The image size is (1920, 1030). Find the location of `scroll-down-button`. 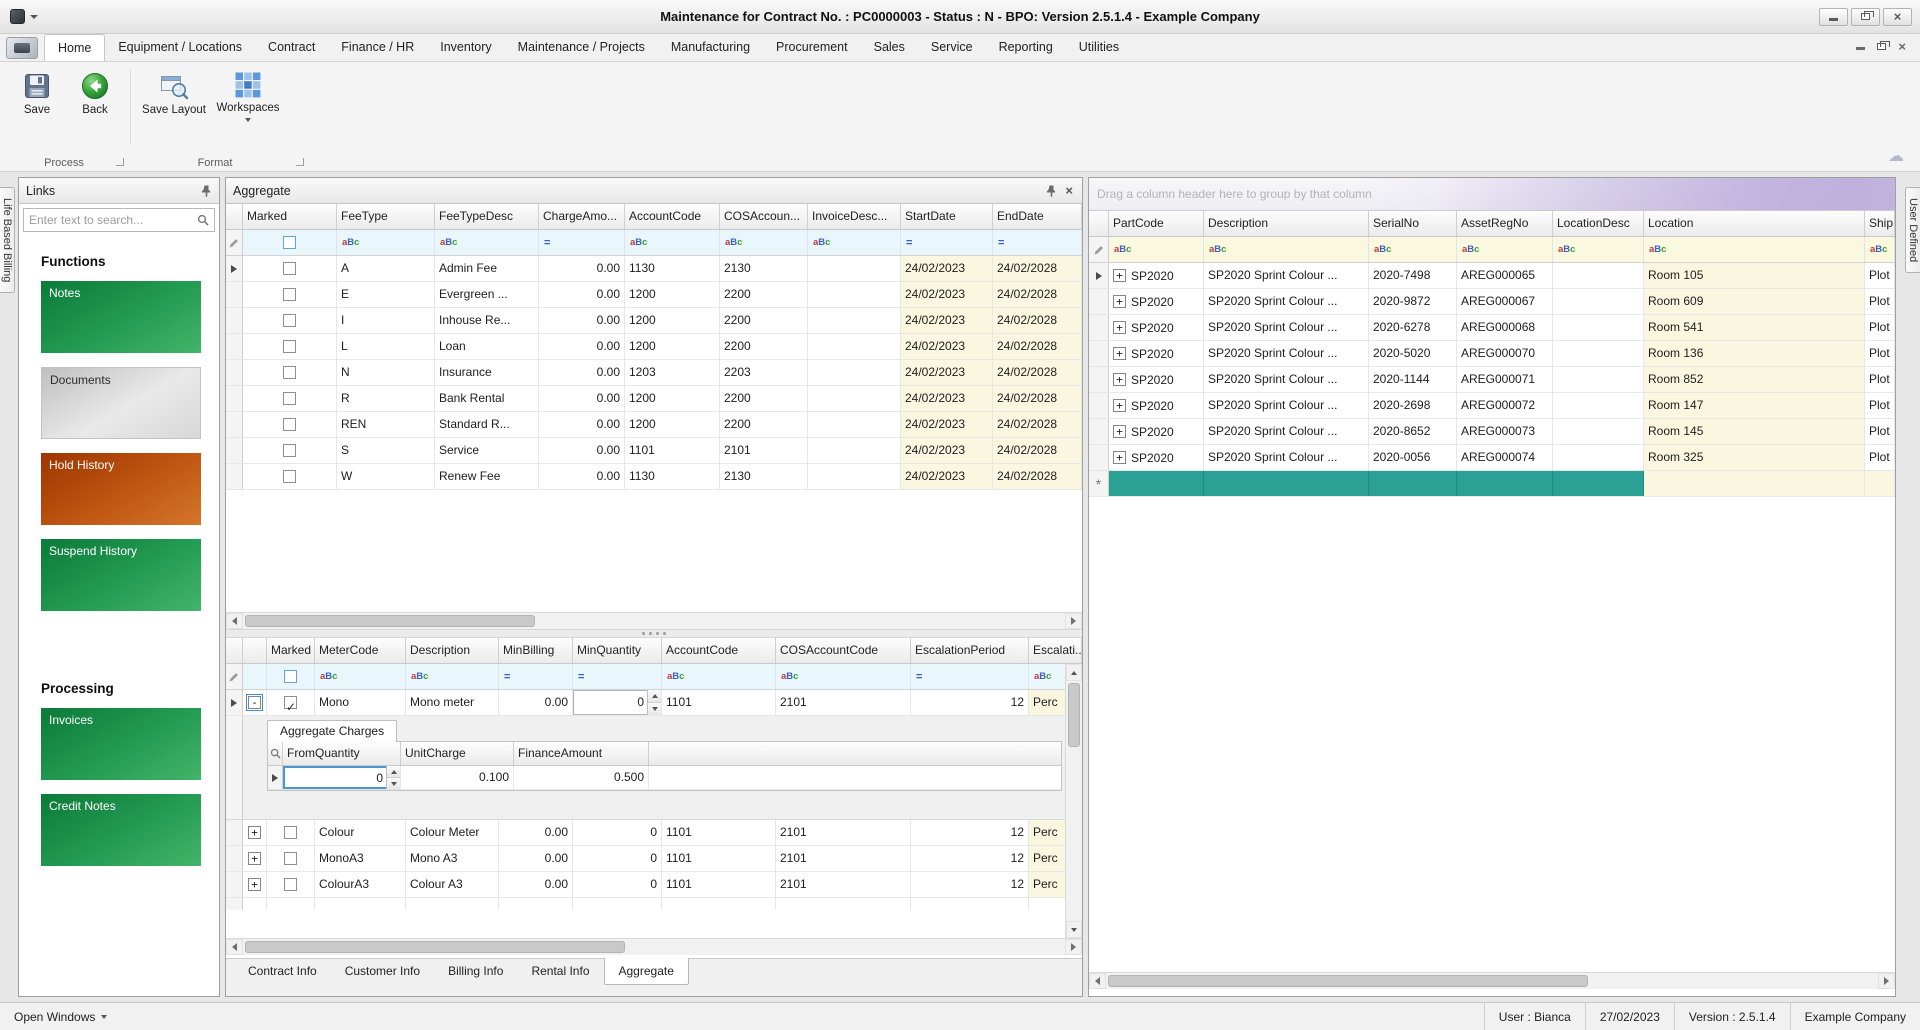

scroll-down-button is located at coordinates (1074, 929).